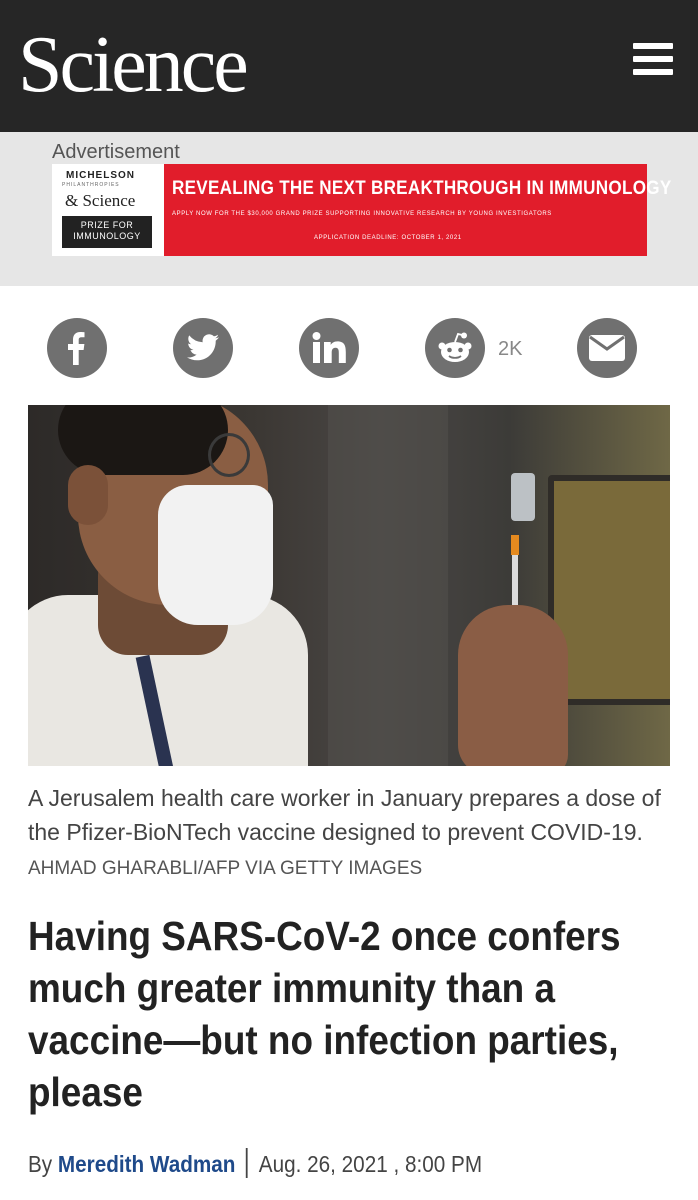 This screenshot has height=1200, width=698. What do you see at coordinates (107, 232) in the screenshot?
I see `ad-prize-badge: PRIZE FOR IMMUNOLOGY` at bounding box center [107, 232].